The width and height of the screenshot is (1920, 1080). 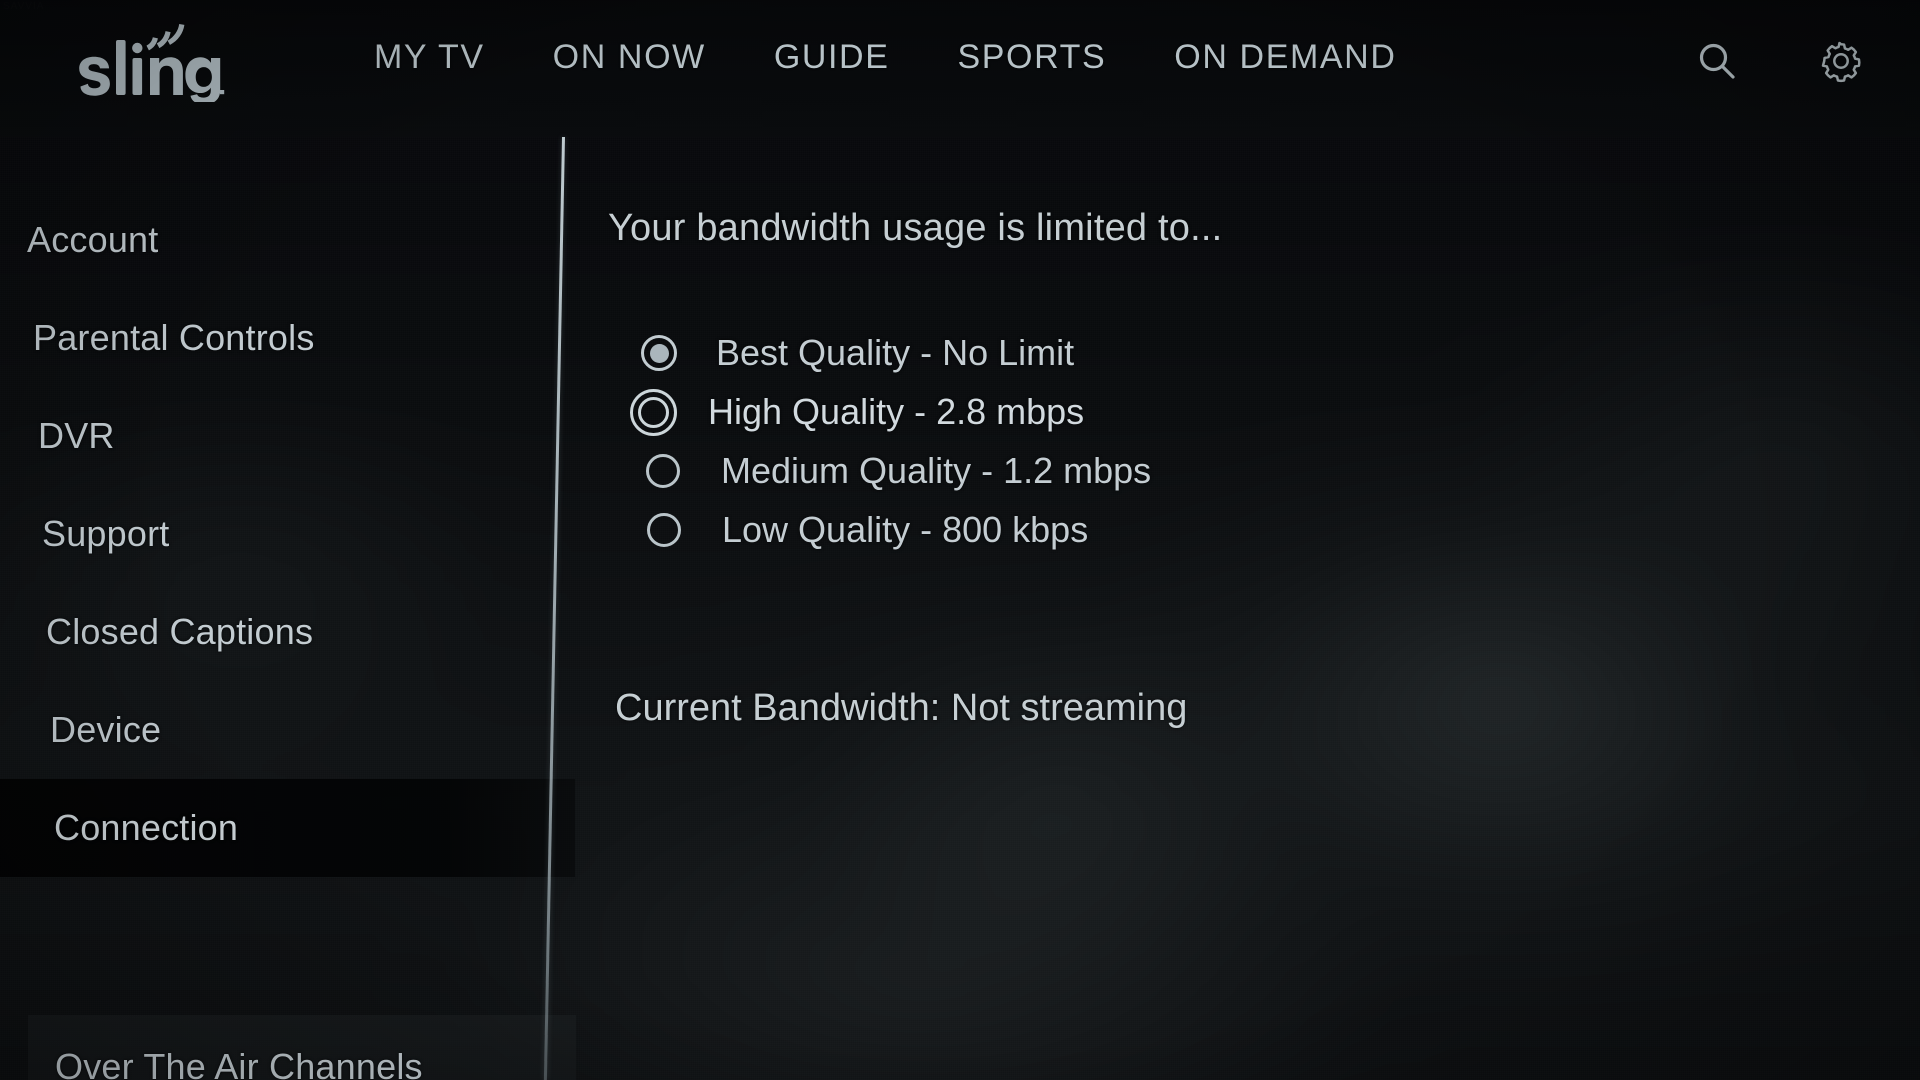 I want to click on sling-logo, so click(x=147, y=63).